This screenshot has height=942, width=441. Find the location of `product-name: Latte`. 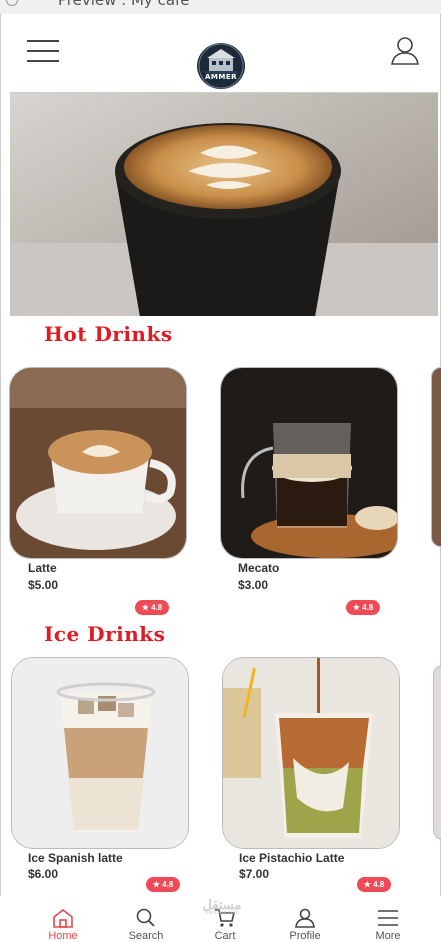

product-name: Latte is located at coordinates (42, 568).